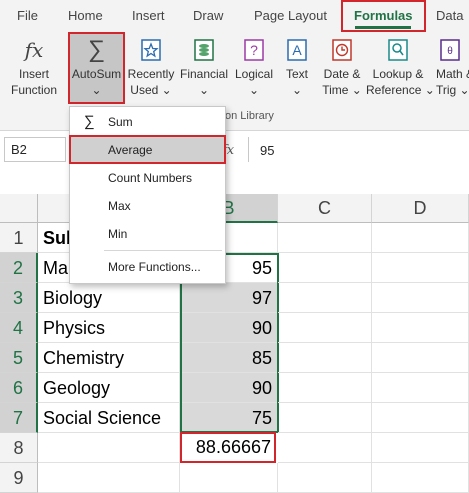  Describe the element at coordinates (208, 15) in the screenshot. I see `tab-draw: Draw` at that location.